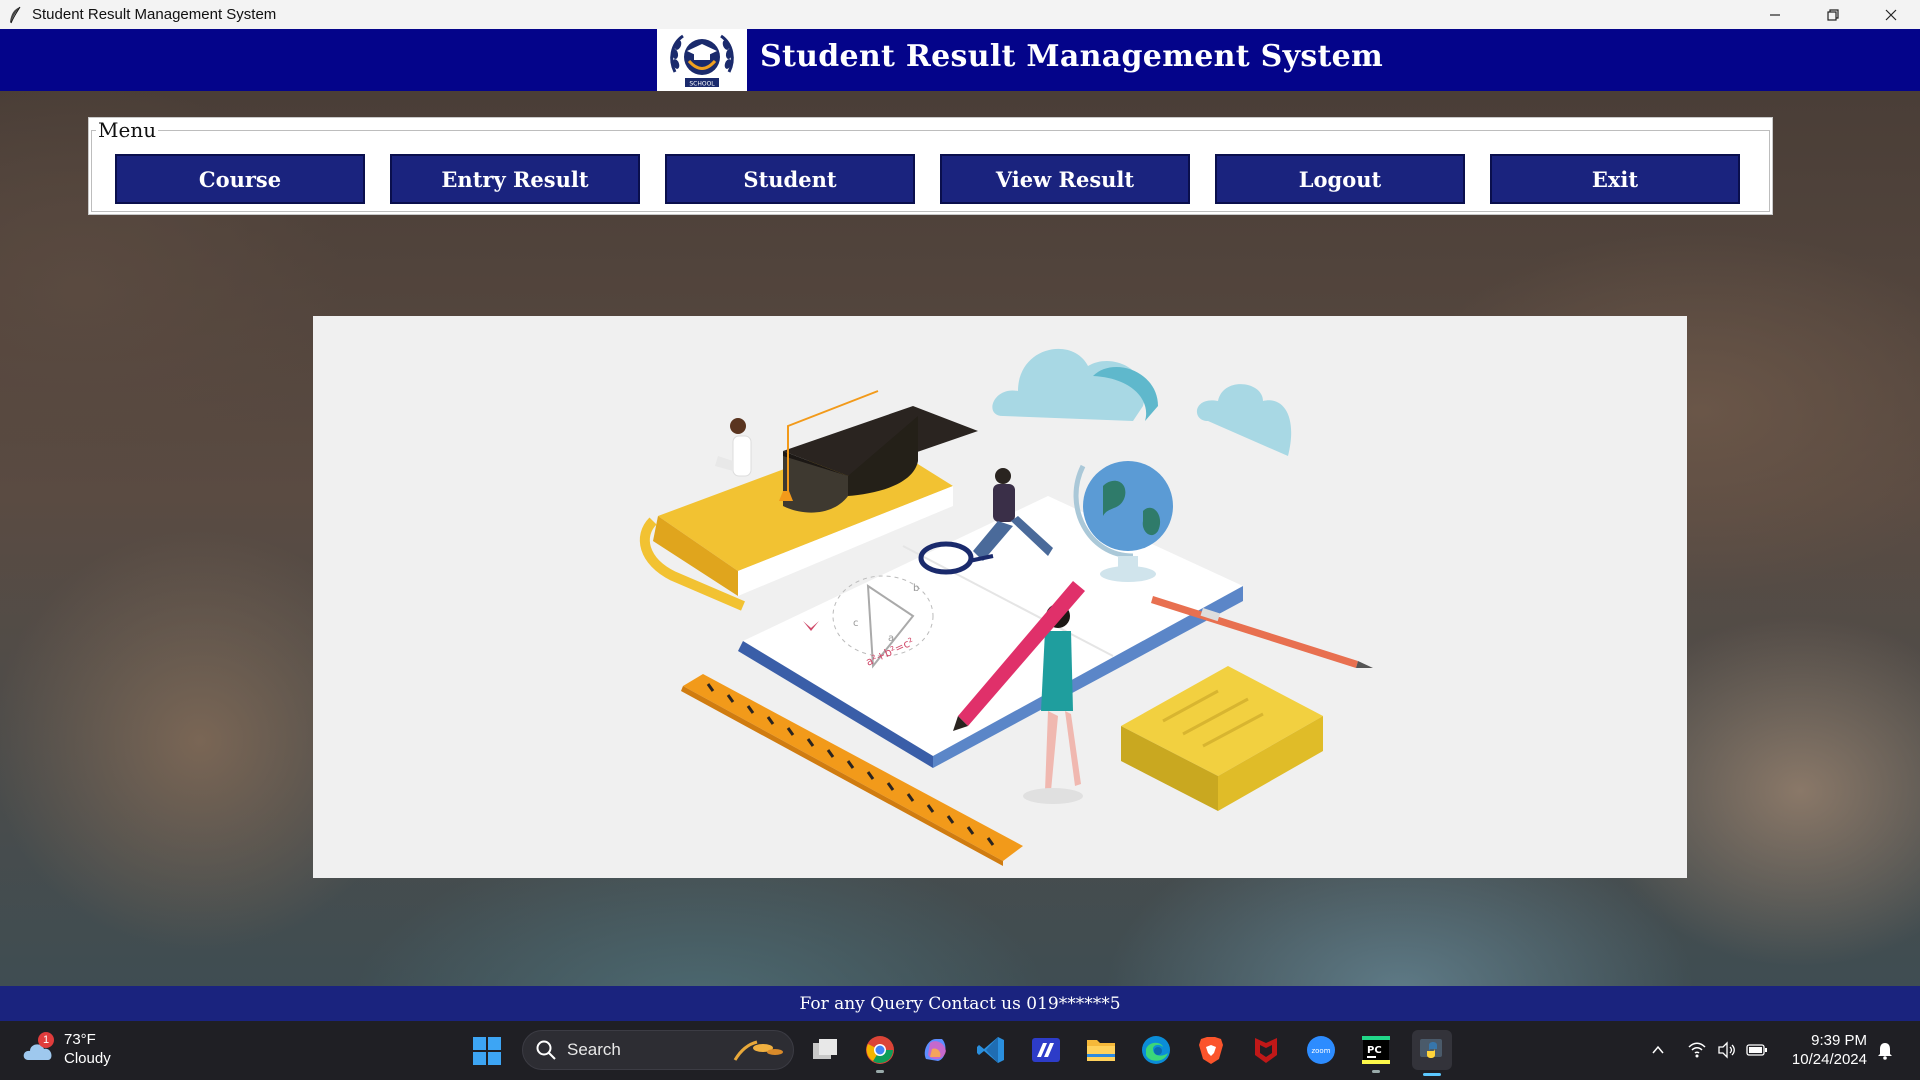 This screenshot has width=1920, height=1080. What do you see at coordinates (515, 179) in the screenshot?
I see `entry-result-button: Entry Result` at bounding box center [515, 179].